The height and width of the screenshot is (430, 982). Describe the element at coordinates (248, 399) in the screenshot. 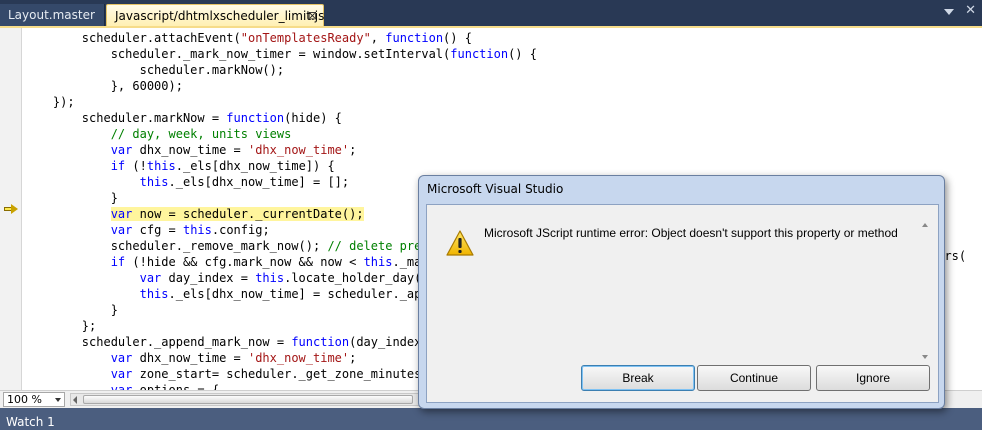

I see `scrollbar-thumb` at that location.